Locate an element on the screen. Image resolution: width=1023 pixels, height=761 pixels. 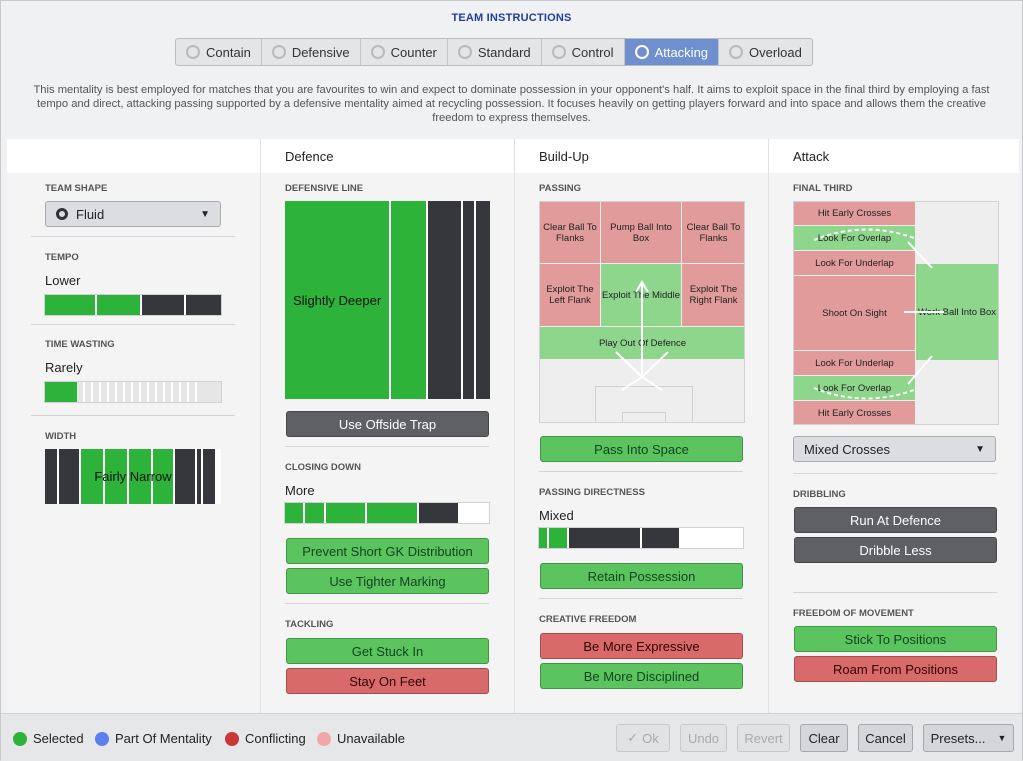
time-wasting-label: TIME WASTING is located at coordinates (80, 344).